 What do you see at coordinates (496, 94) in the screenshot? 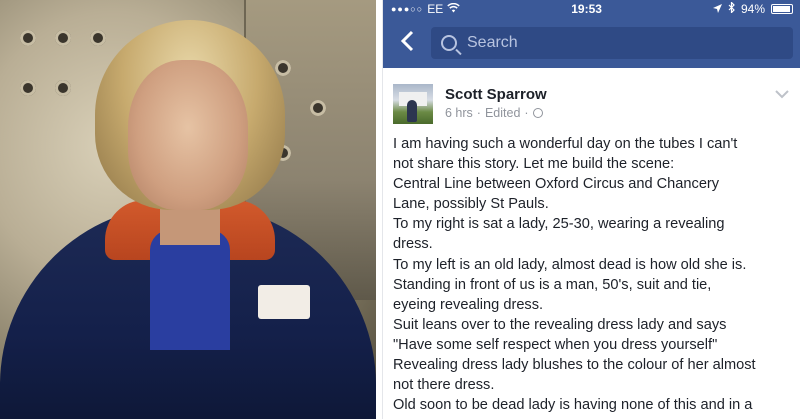
I see `author-name: Scott Sparrow` at bounding box center [496, 94].